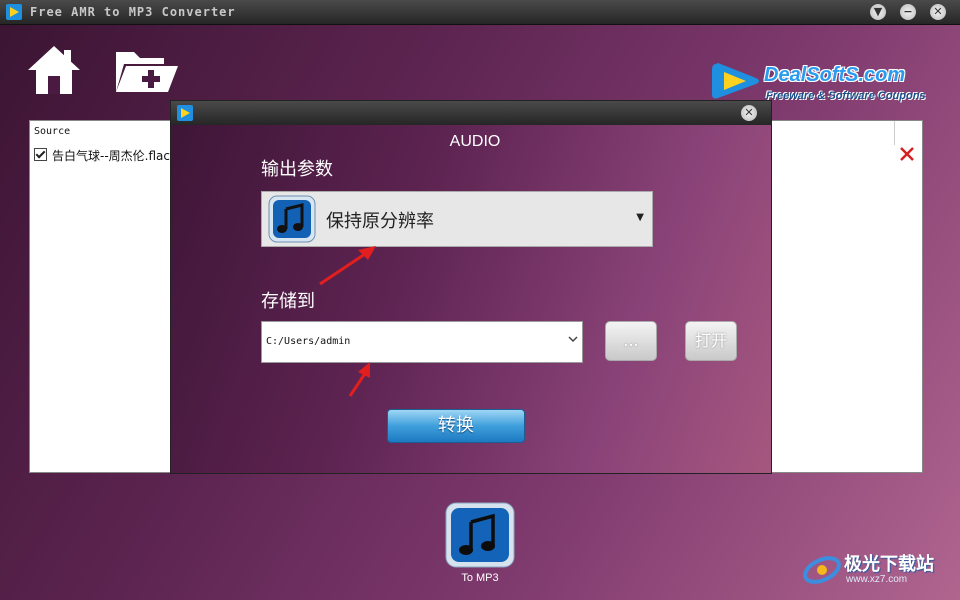  I want to click on file-name: 告白气球--周杰伦.flac, so click(111, 156).